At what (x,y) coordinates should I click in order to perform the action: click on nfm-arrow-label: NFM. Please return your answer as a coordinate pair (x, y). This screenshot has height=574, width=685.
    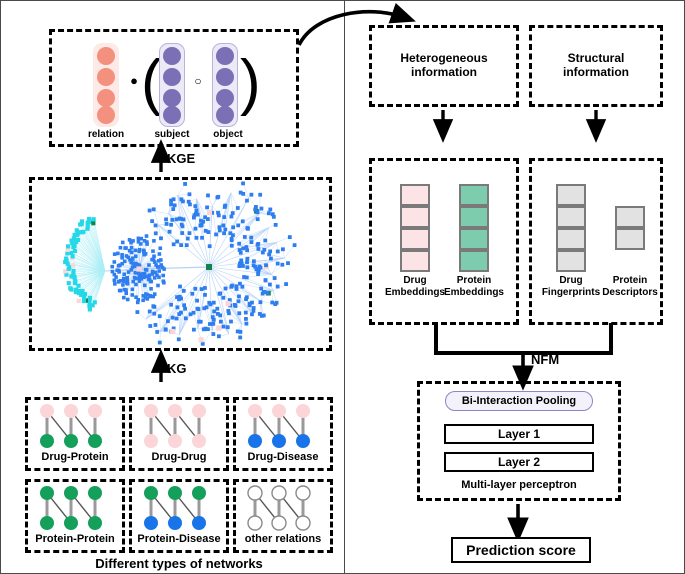
    Looking at the image, I should click on (545, 359).